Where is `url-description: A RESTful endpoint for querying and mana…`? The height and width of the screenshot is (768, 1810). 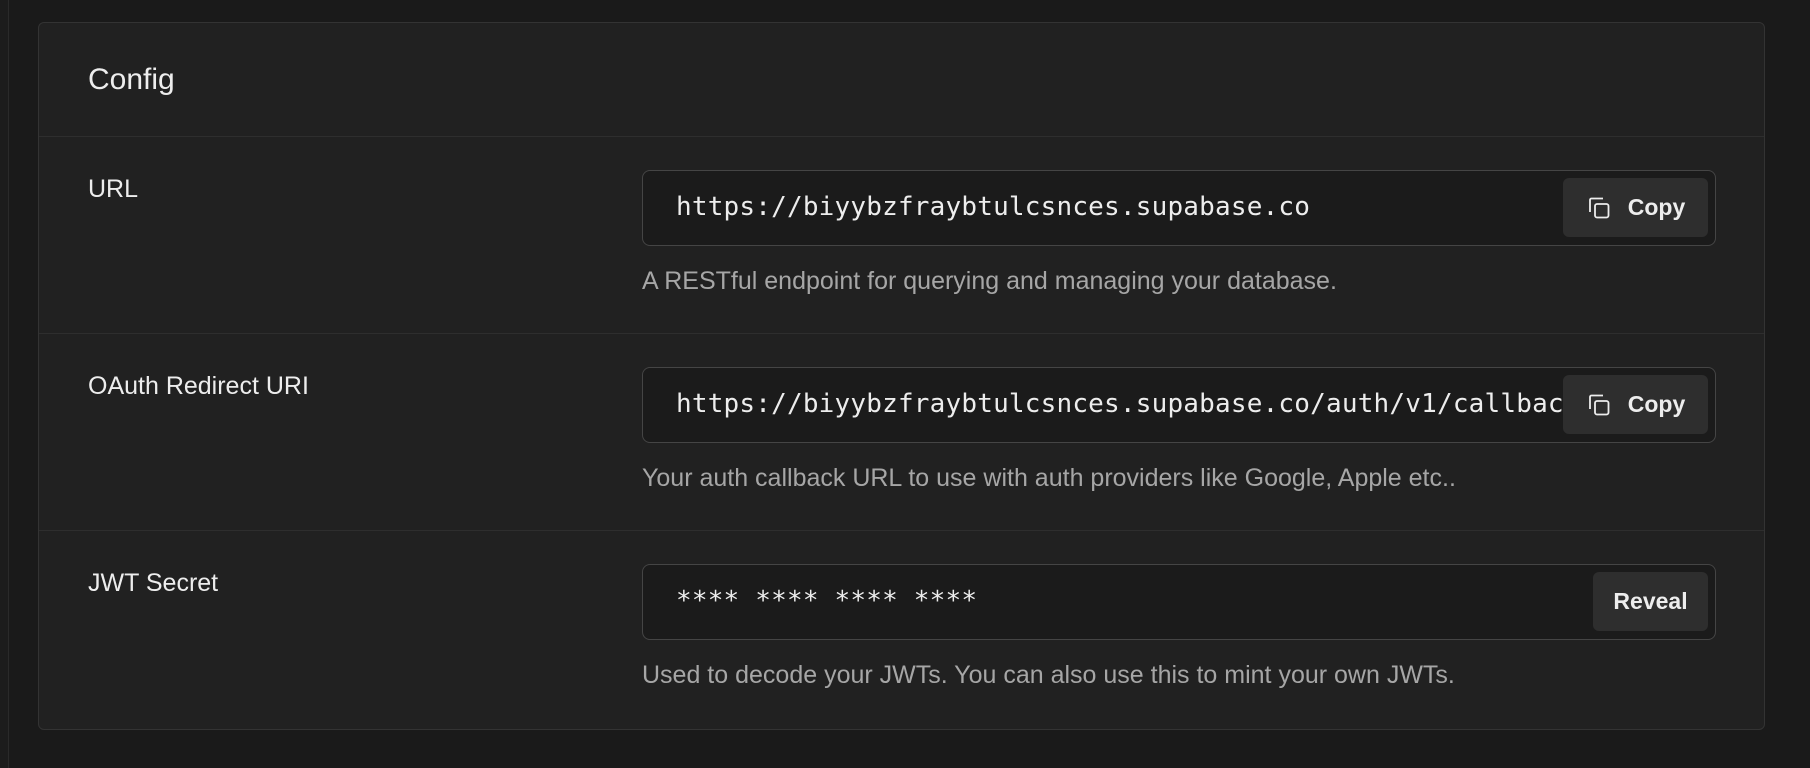
url-description: A RESTful endpoint for querying and mana… is located at coordinates (989, 281).